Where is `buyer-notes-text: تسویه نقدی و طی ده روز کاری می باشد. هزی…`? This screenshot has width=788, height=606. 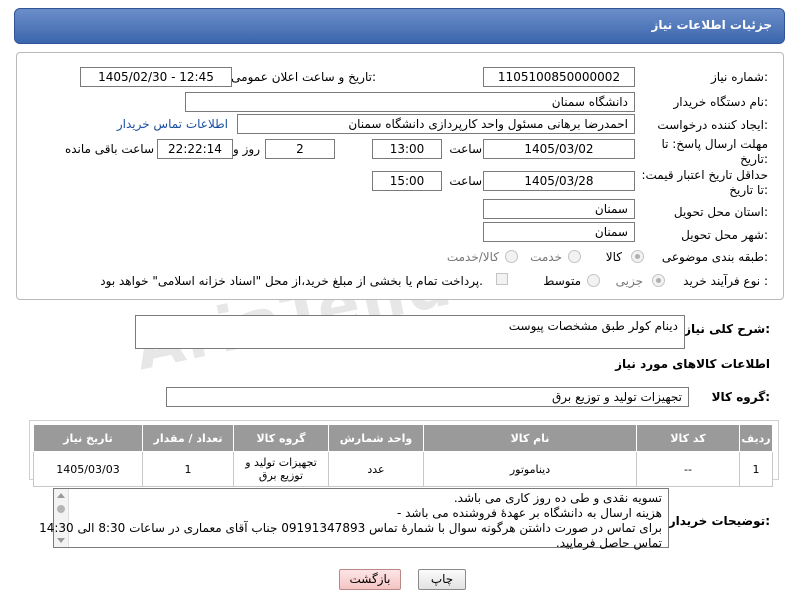
buyer-notes-text: تسویه نقدی و طی ده روز کاری می باشد. هزی… is located at coordinates (350, 521).